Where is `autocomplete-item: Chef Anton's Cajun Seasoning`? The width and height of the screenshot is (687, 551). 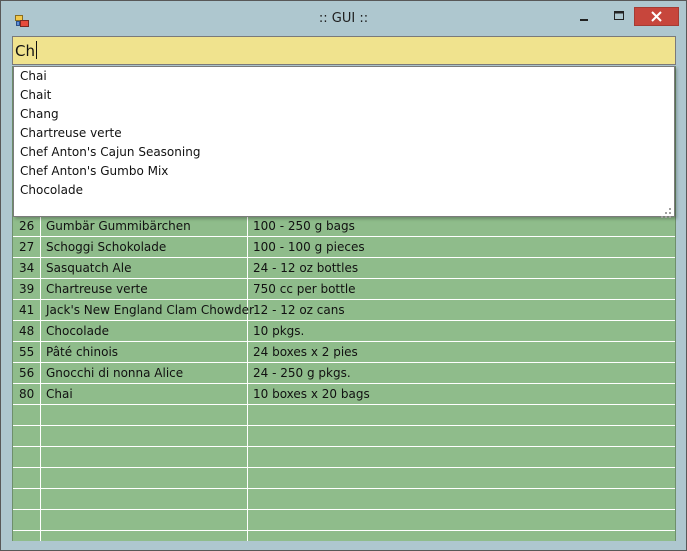
autocomplete-item: Chef Anton's Cajun Seasoning is located at coordinates (110, 152).